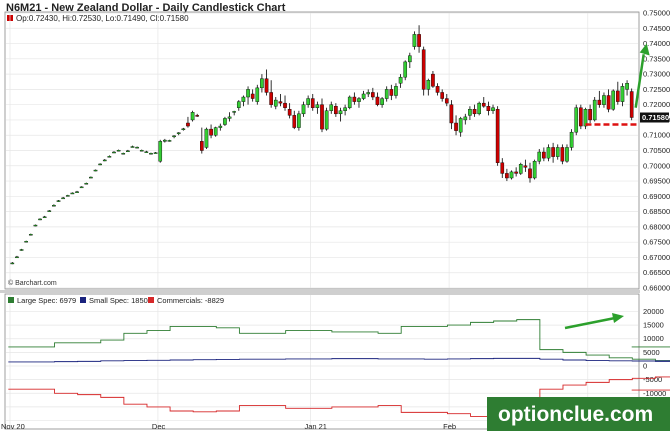 The height and width of the screenshot is (431, 670). I want to click on brand-text: optionclue.com, so click(575, 414).